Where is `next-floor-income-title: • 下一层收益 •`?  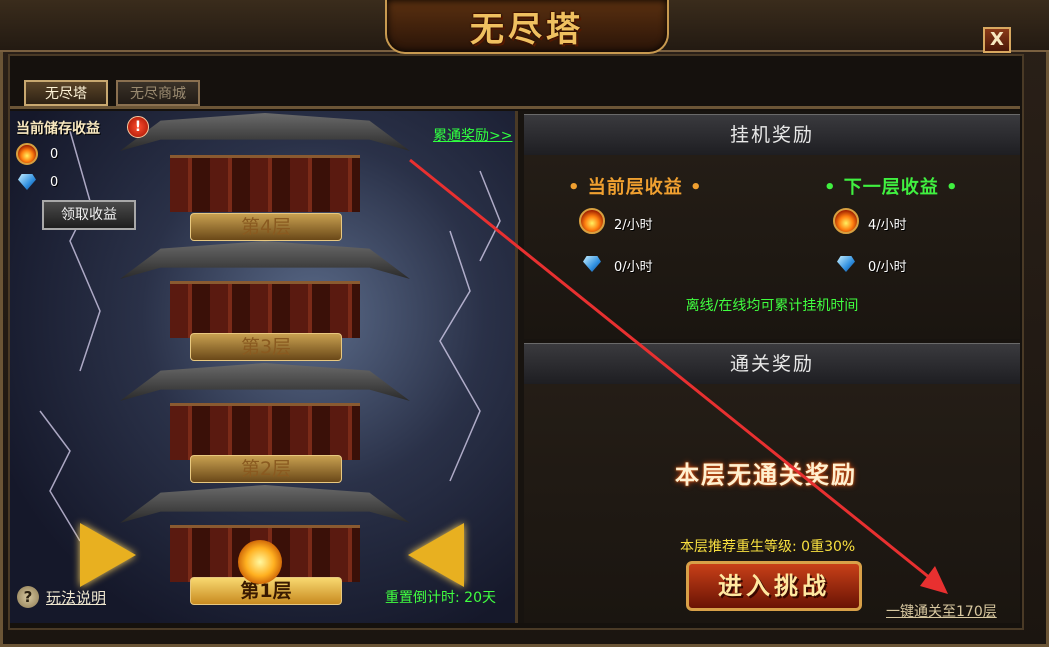
next-floor-income-title: • 下一层收益 • is located at coordinates (891, 187).